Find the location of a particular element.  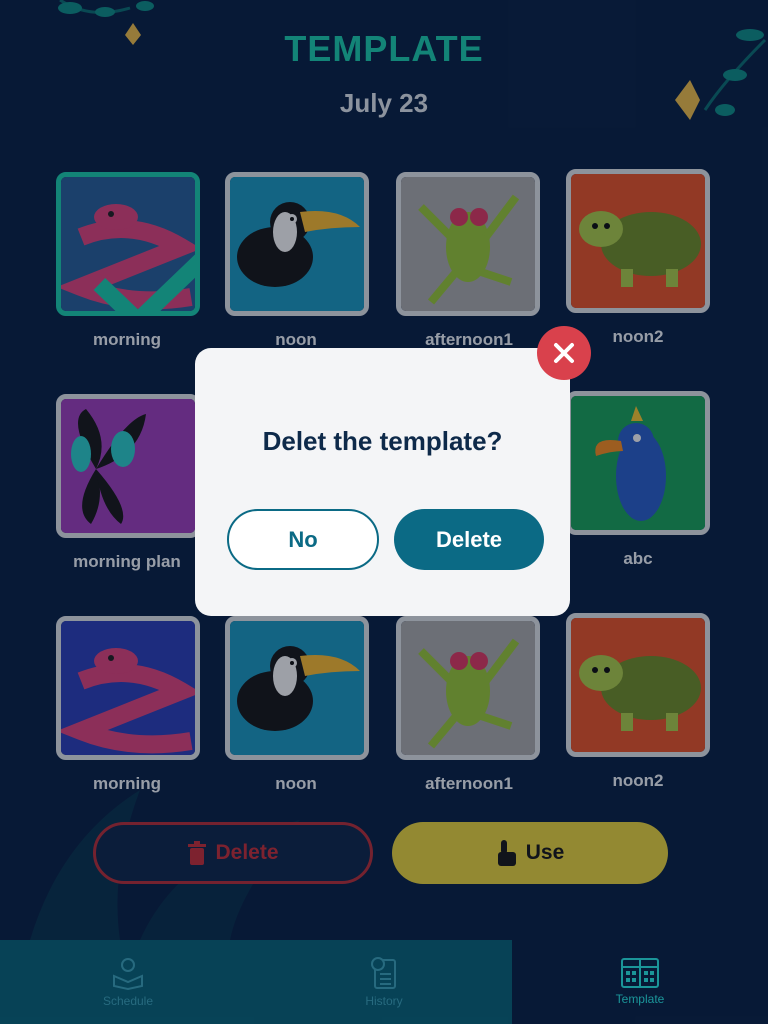

close-dialog-button is located at coordinates (564, 353).